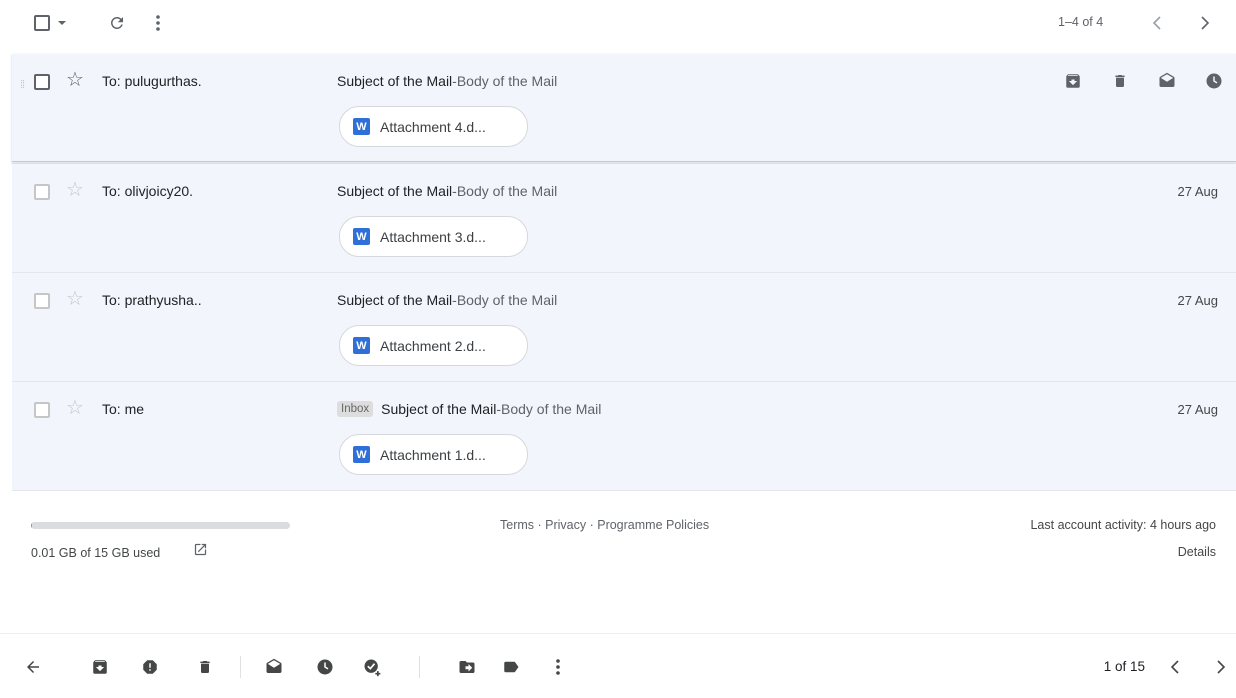 Image resolution: width=1236 pixels, height=698 pixels. What do you see at coordinates (1197, 552) in the screenshot?
I see `details-link: Details` at bounding box center [1197, 552].